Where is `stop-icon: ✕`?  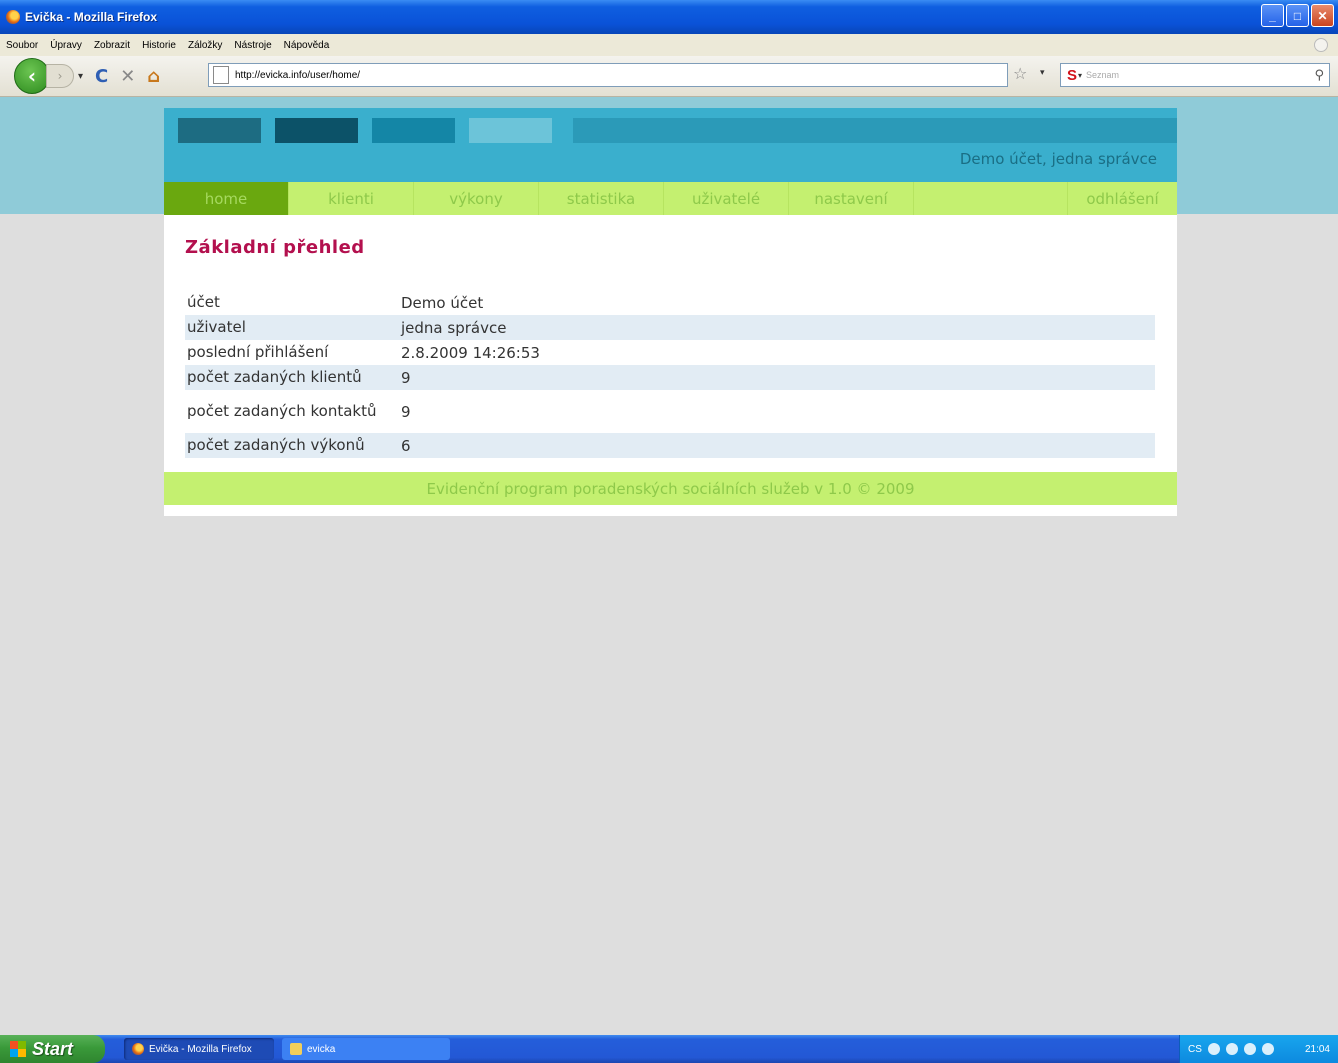
stop-icon: ✕ is located at coordinates (127, 76).